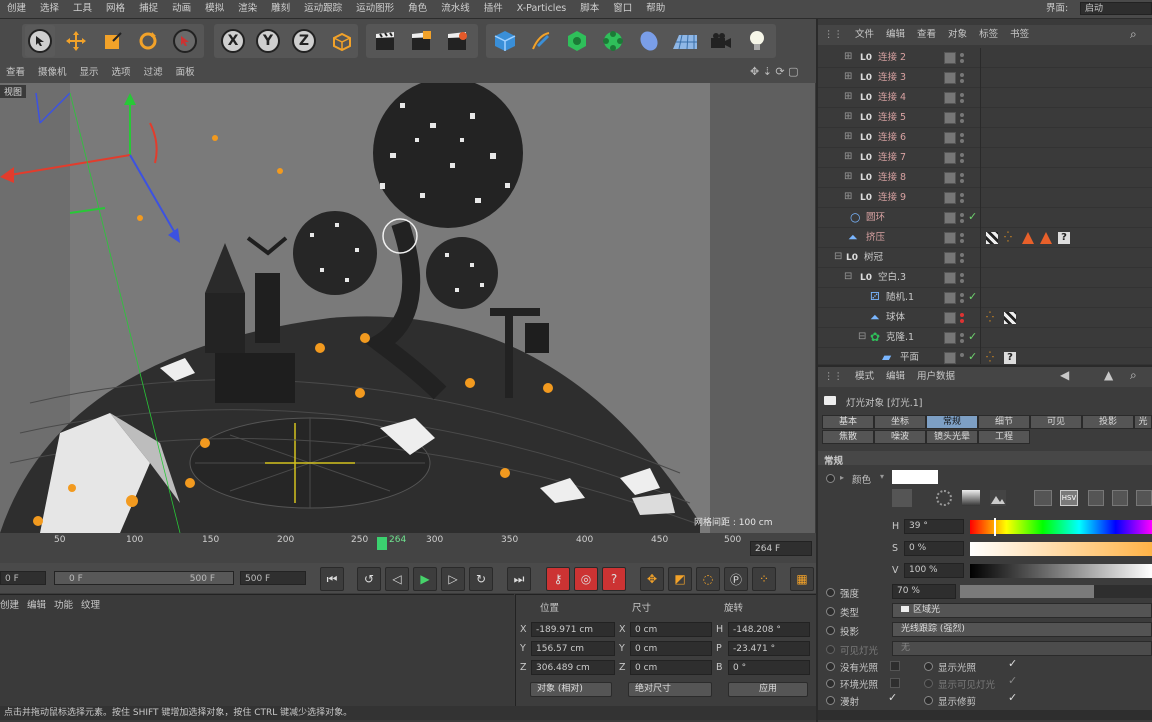  What do you see at coordinates (304, 41) in the screenshot?
I see `z-axis-lock-button: Z` at bounding box center [304, 41].